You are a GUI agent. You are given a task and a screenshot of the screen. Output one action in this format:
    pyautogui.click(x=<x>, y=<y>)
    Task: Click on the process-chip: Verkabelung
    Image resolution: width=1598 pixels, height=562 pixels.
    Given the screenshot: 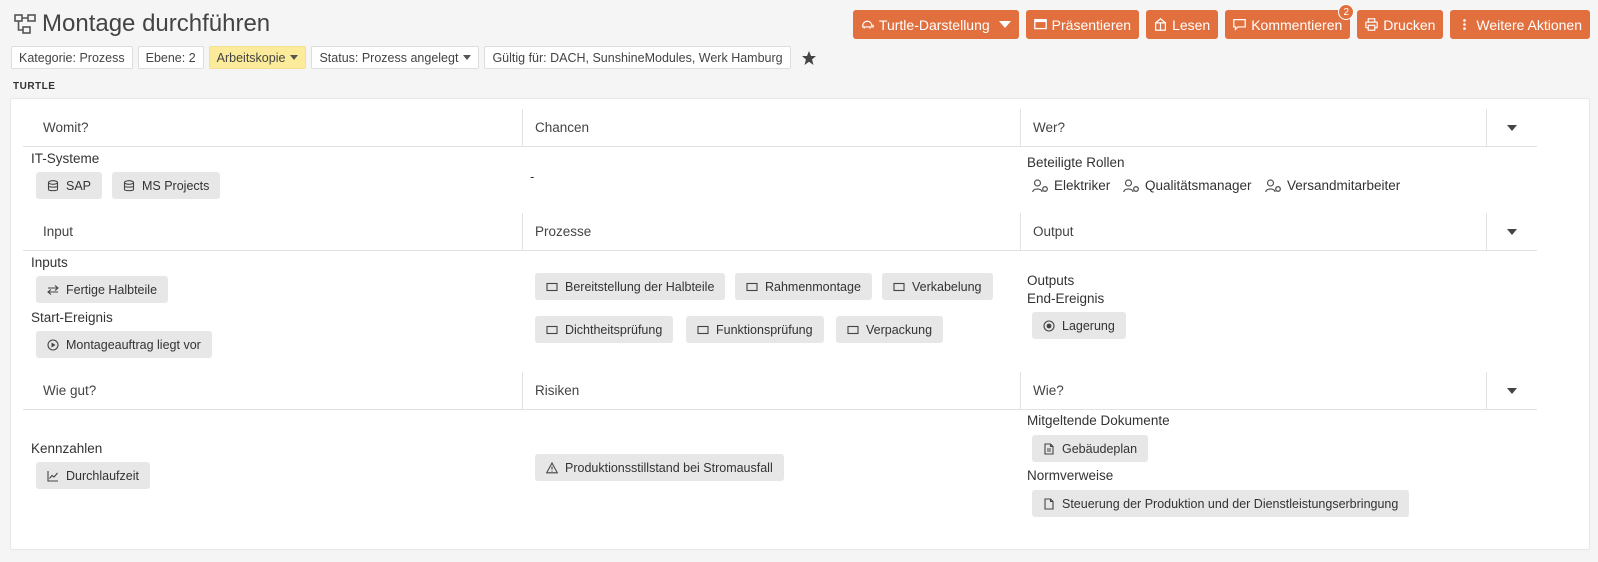 What is the action you would take?
    pyautogui.click(x=937, y=286)
    